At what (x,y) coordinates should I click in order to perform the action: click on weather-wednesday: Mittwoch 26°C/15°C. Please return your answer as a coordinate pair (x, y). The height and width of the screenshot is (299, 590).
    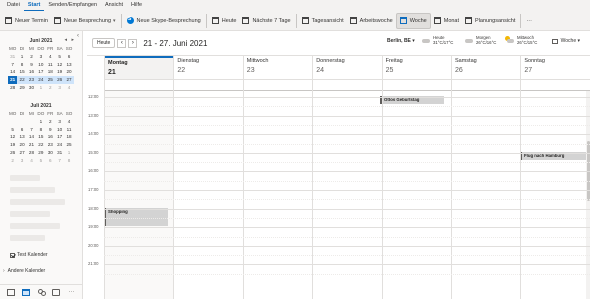
    Looking at the image, I should click on (521, 40).